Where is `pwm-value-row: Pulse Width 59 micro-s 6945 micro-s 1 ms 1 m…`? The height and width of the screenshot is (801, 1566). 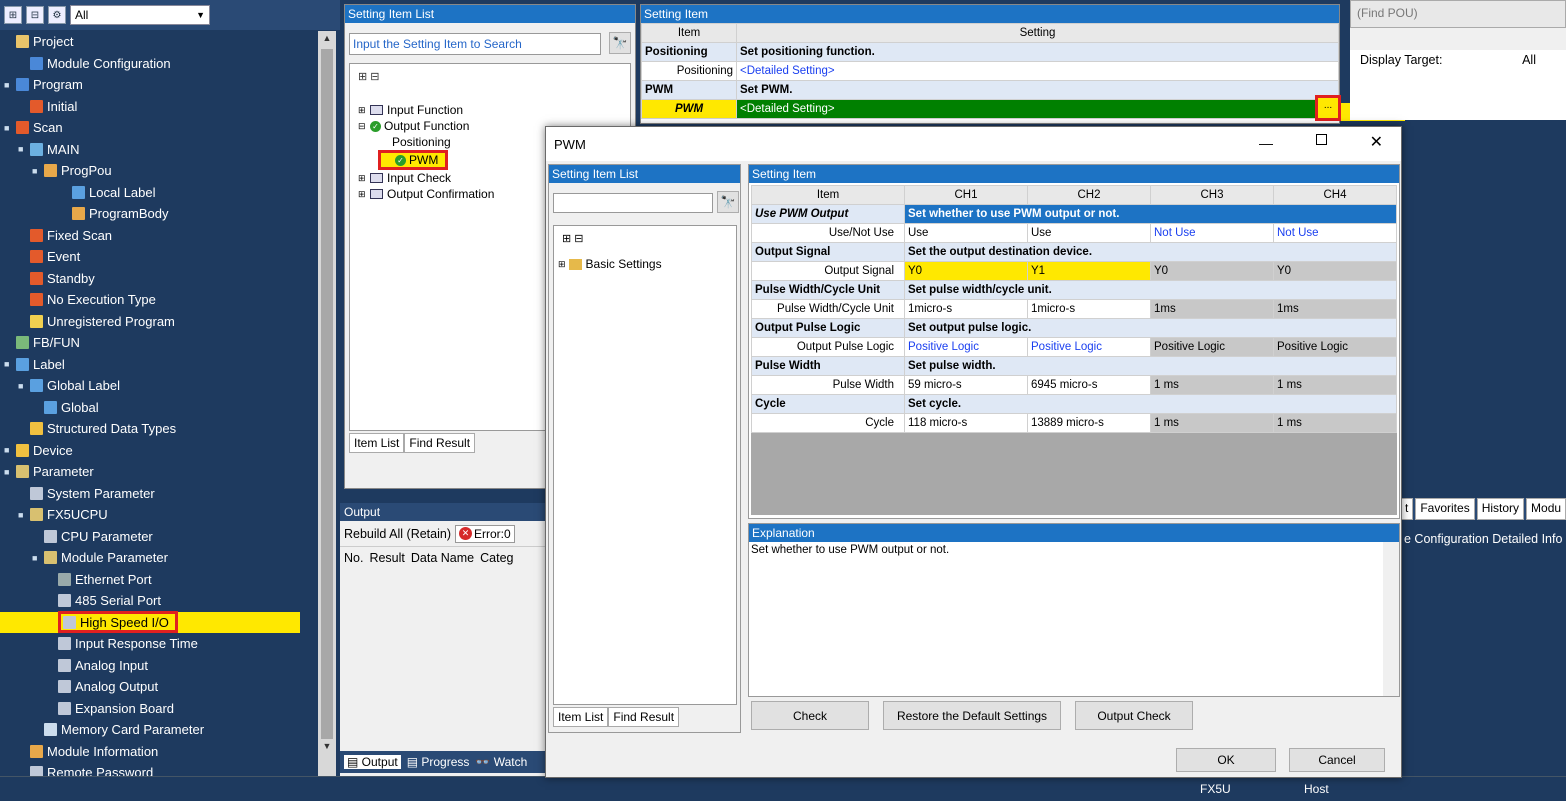 pwm-value-row: Pulse Width 59 micro-s 6945 micro-s 1 ms 1 m… is located at coordinates (1074, 385).